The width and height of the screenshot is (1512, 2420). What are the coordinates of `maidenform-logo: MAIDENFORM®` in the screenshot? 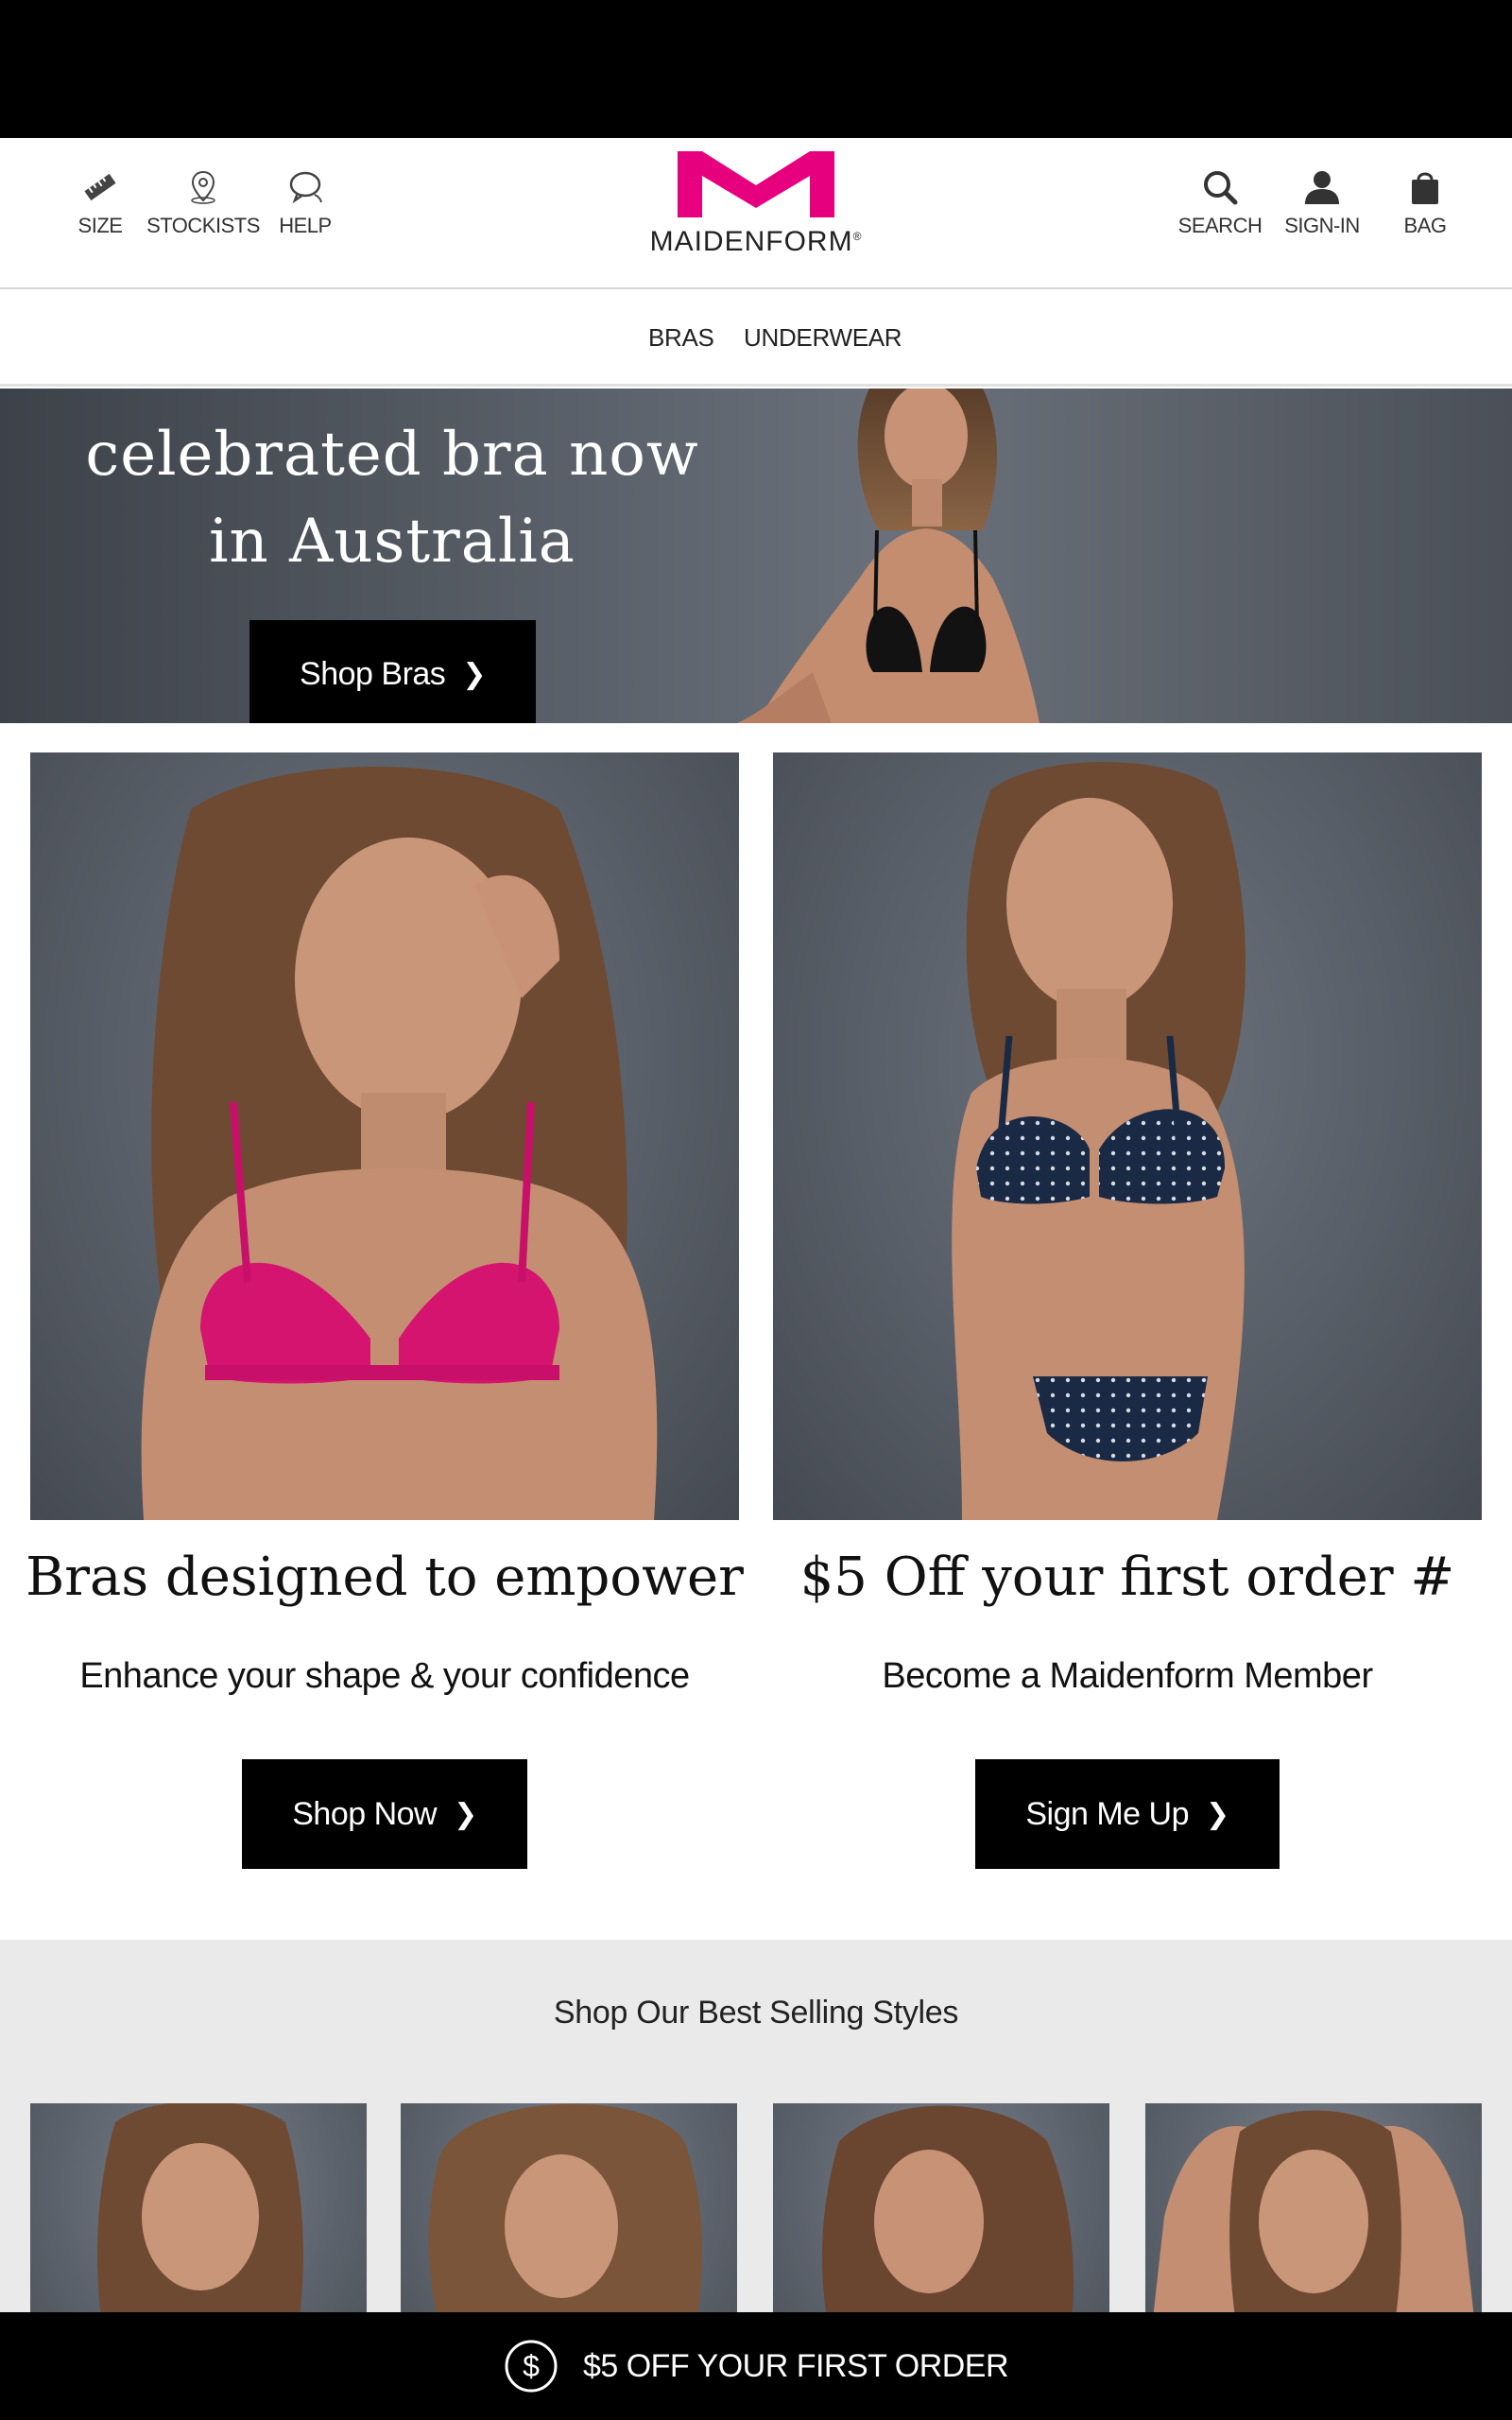 It's located at (756, 204).